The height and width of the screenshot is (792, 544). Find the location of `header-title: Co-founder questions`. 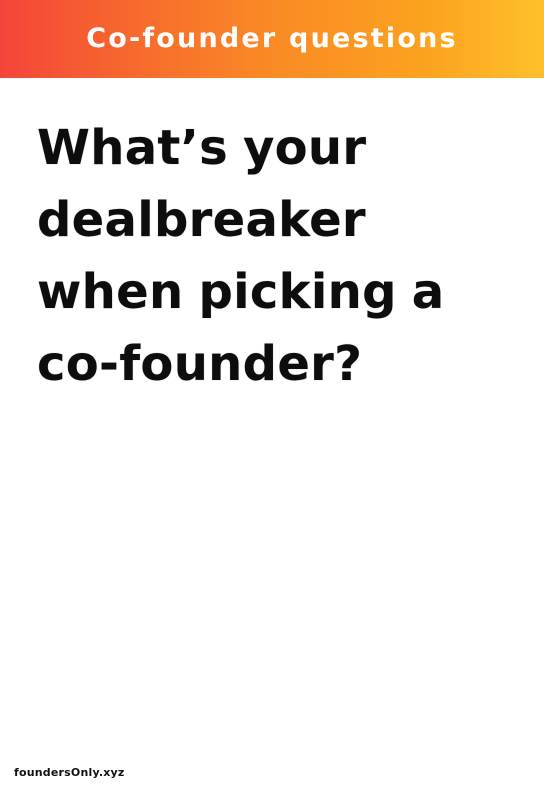

header-title: Co-founder questions is located at coordinates (272, 38).